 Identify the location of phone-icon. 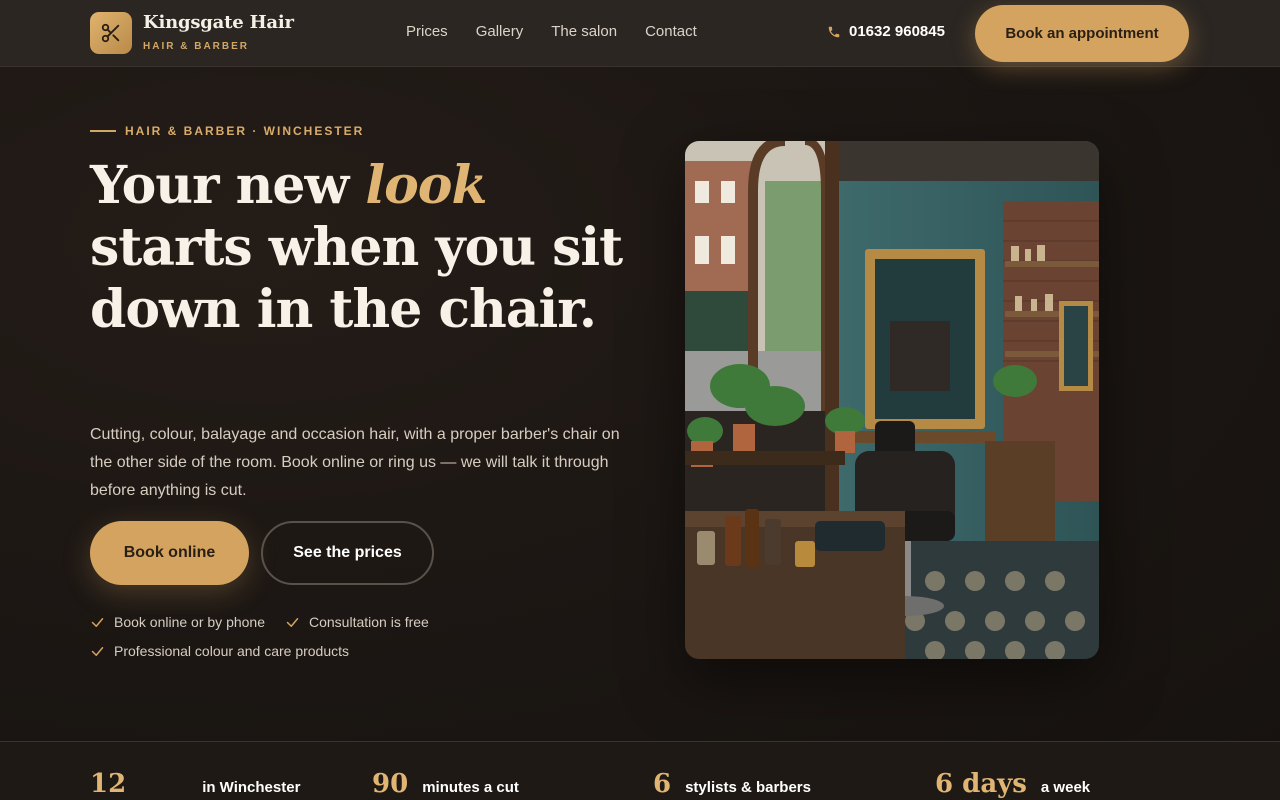
(834, 31).